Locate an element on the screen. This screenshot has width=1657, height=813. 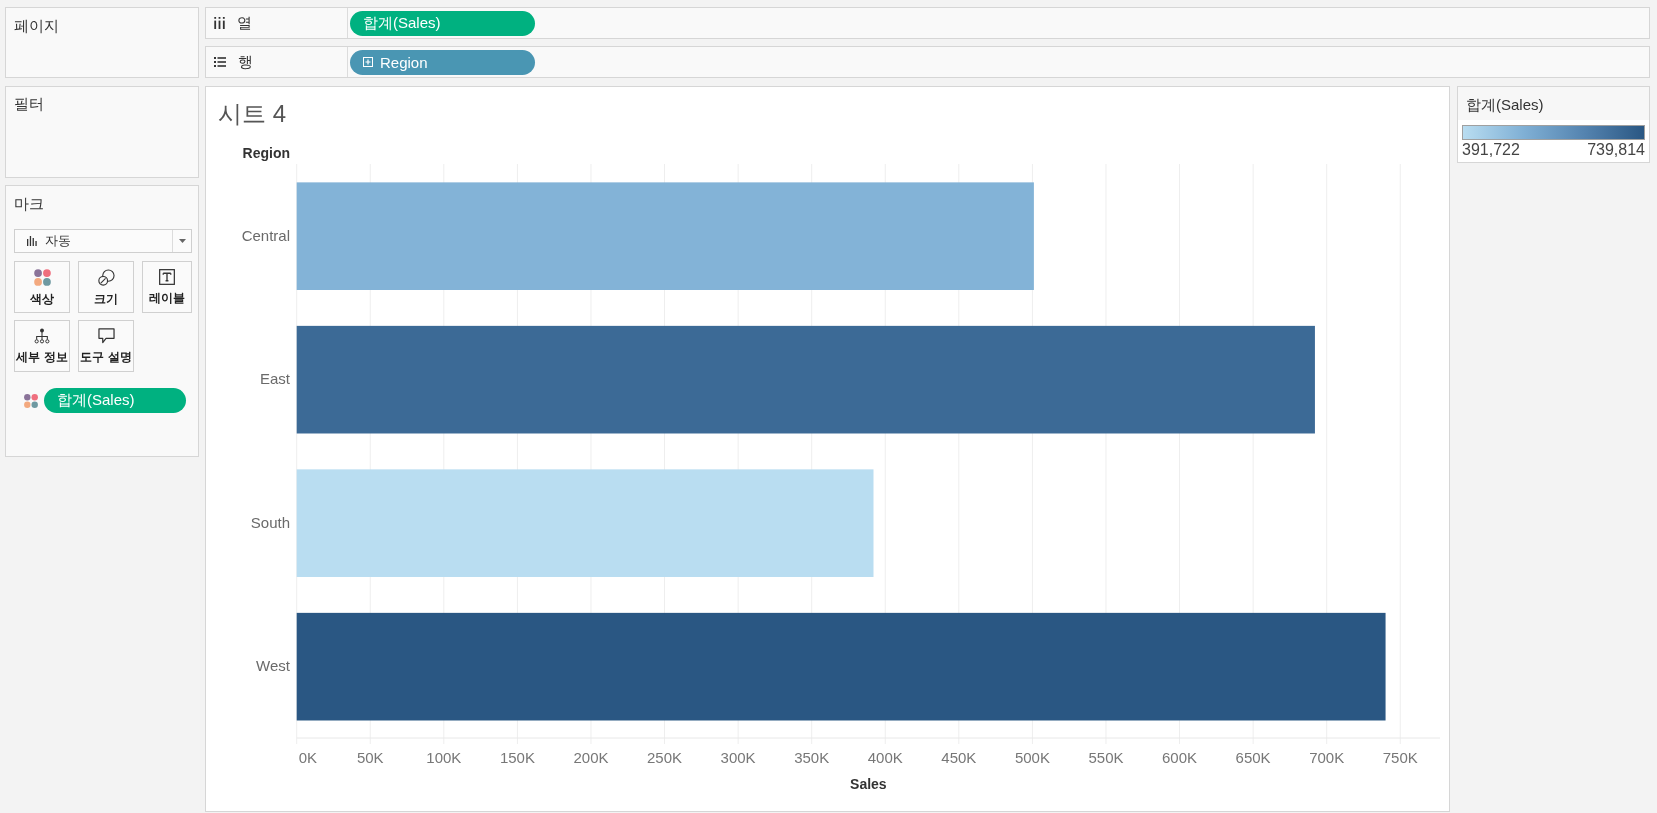
list-icon is located at coordinates (220, 62).